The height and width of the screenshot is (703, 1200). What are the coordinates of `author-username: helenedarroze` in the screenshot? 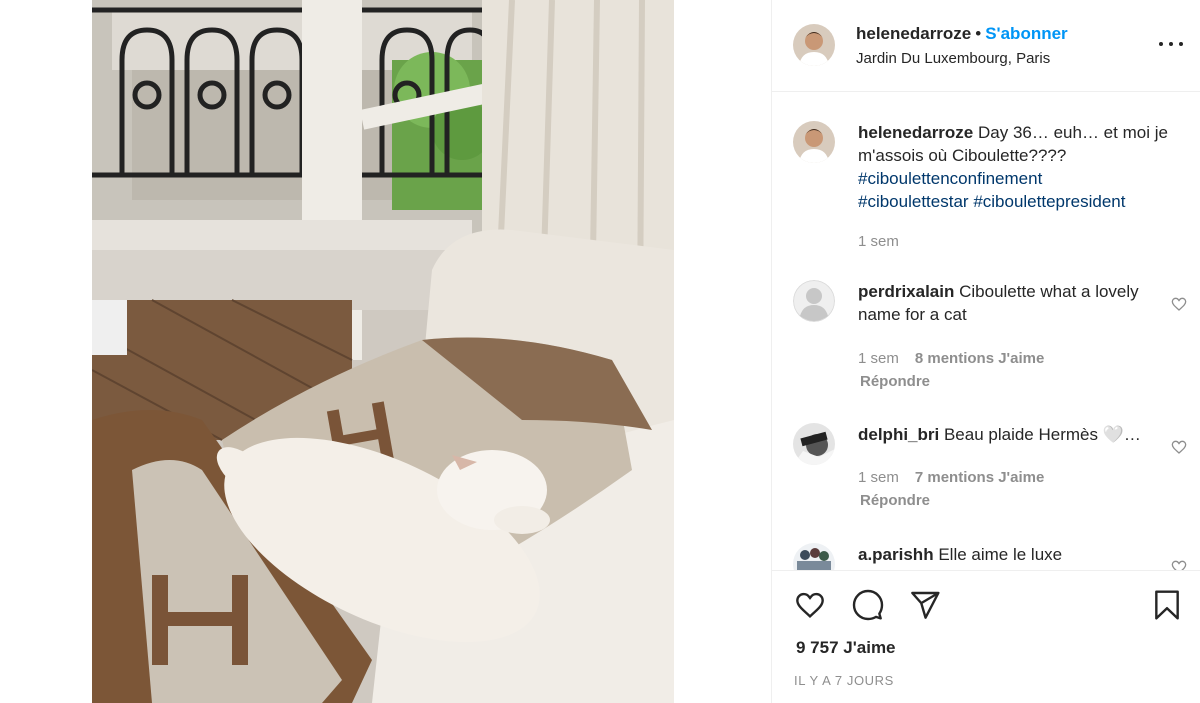 It's located at (913, 33).